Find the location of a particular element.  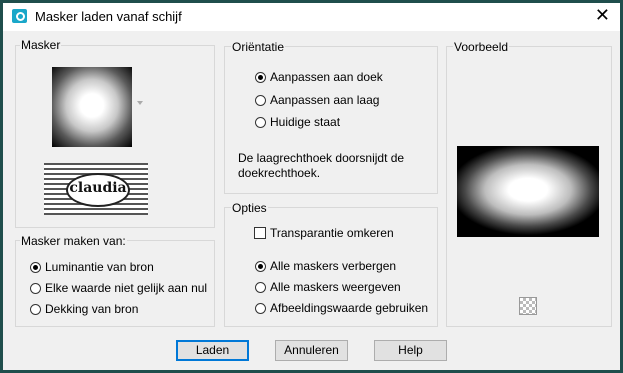

help-button: Help is located at coordinates (410, 350).